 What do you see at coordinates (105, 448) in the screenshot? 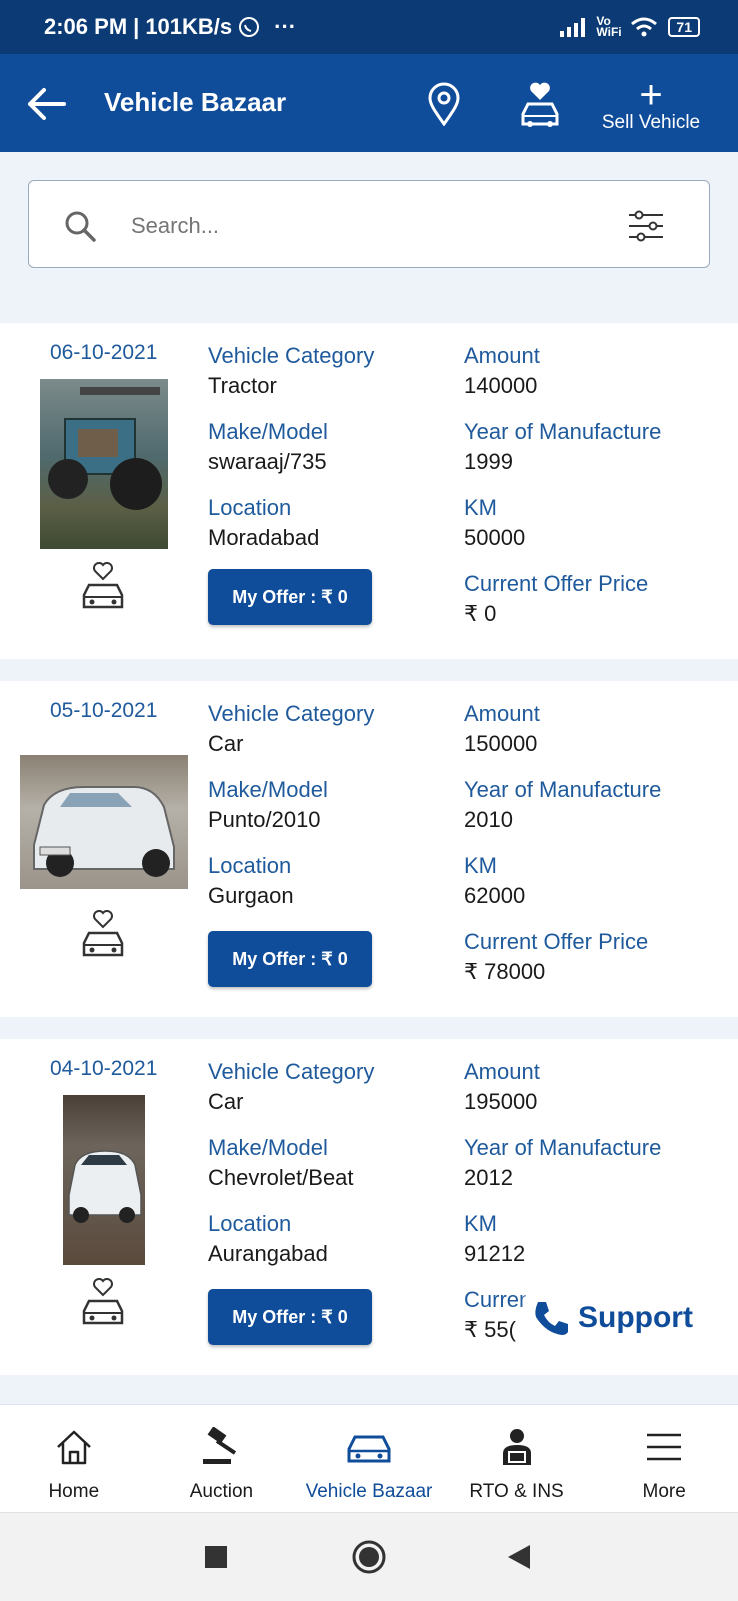
I see `tractor-image-icon` at bounding box center [105, 448].